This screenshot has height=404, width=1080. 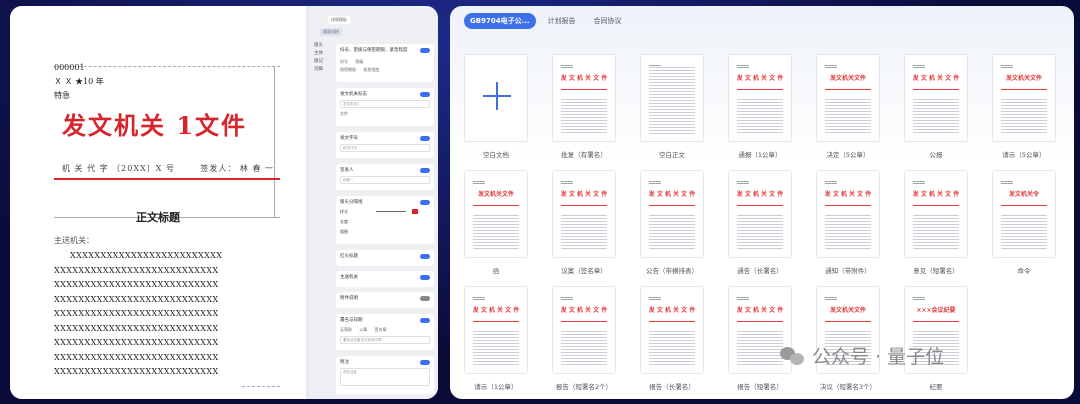 What do you see at coordinates (346, 330) in the screenshot?
I see `radio-no-sign: 无落款` at bounding box center [346, 330].